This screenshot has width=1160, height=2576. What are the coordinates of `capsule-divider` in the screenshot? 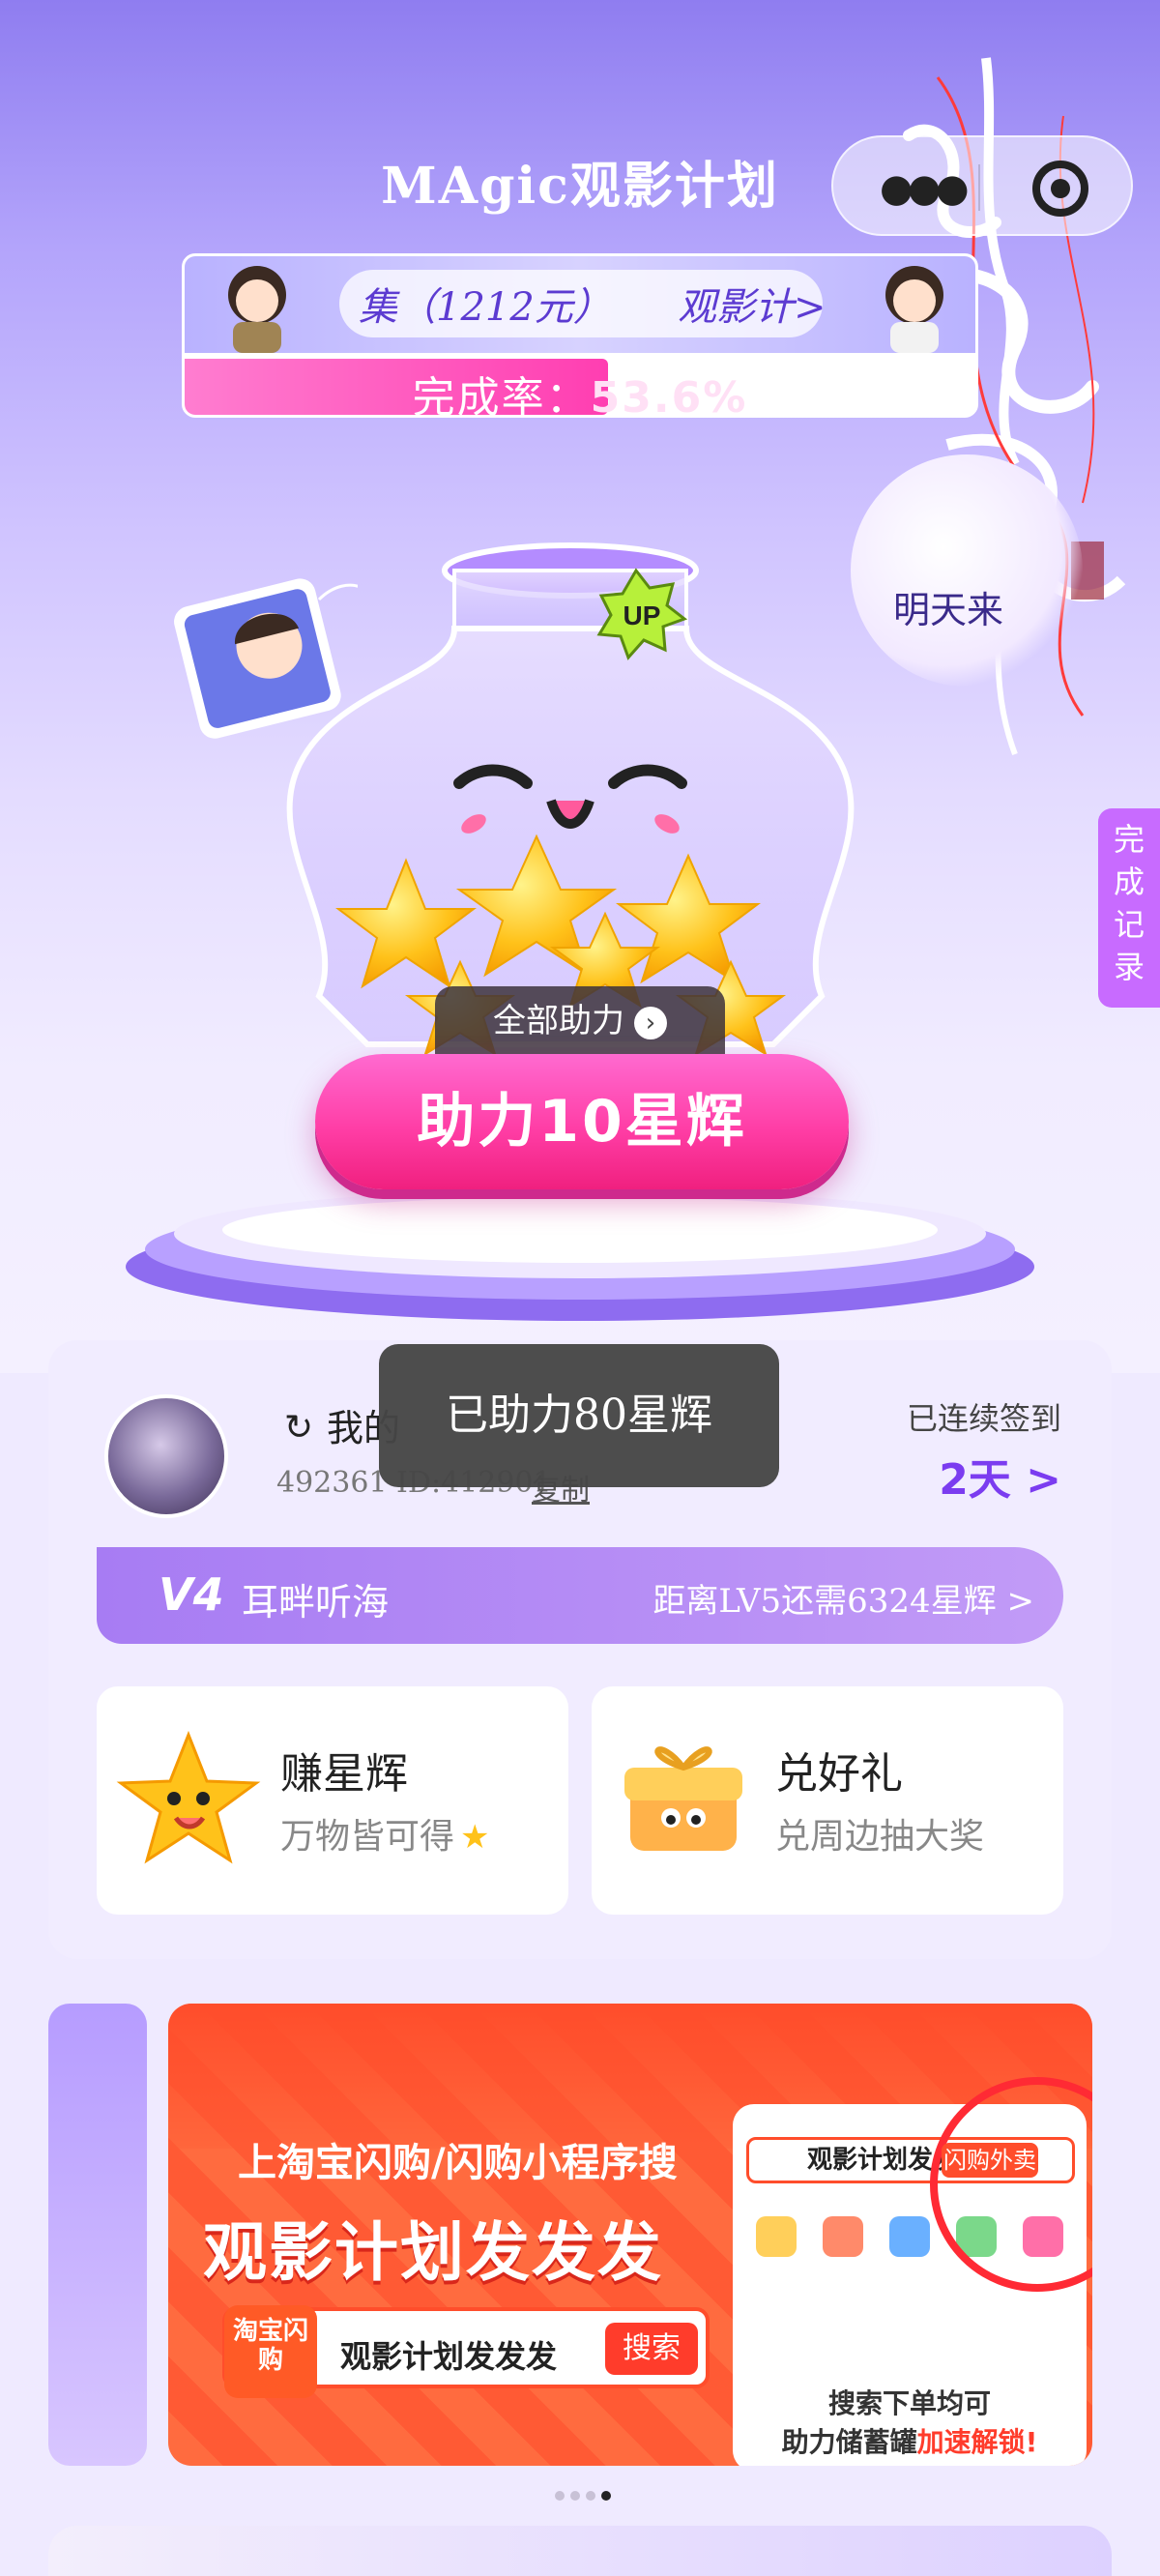 It's located at (979, 187).